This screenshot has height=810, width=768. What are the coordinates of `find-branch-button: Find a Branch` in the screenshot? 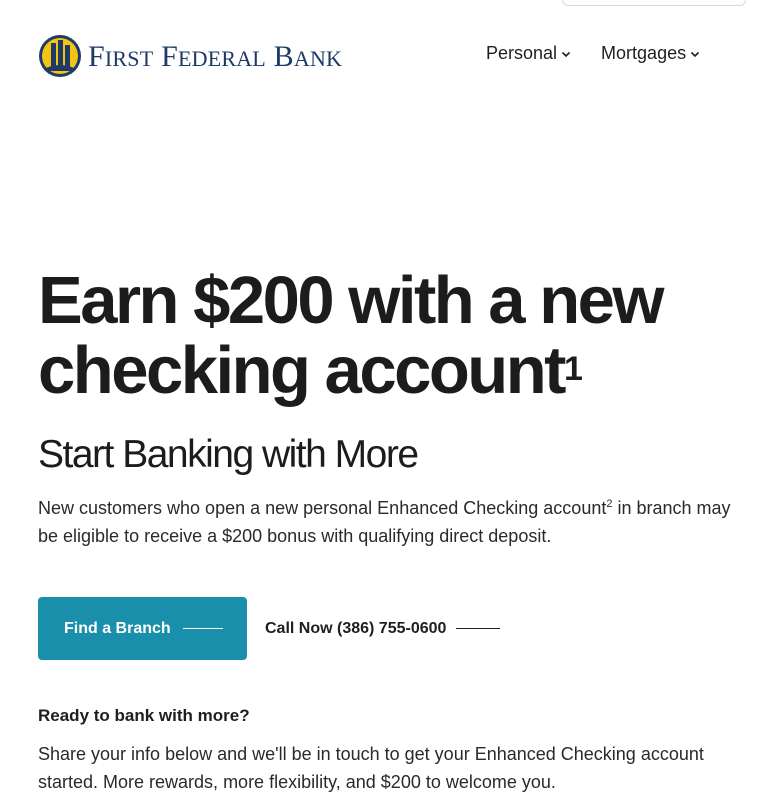 It's located at (142, 628).